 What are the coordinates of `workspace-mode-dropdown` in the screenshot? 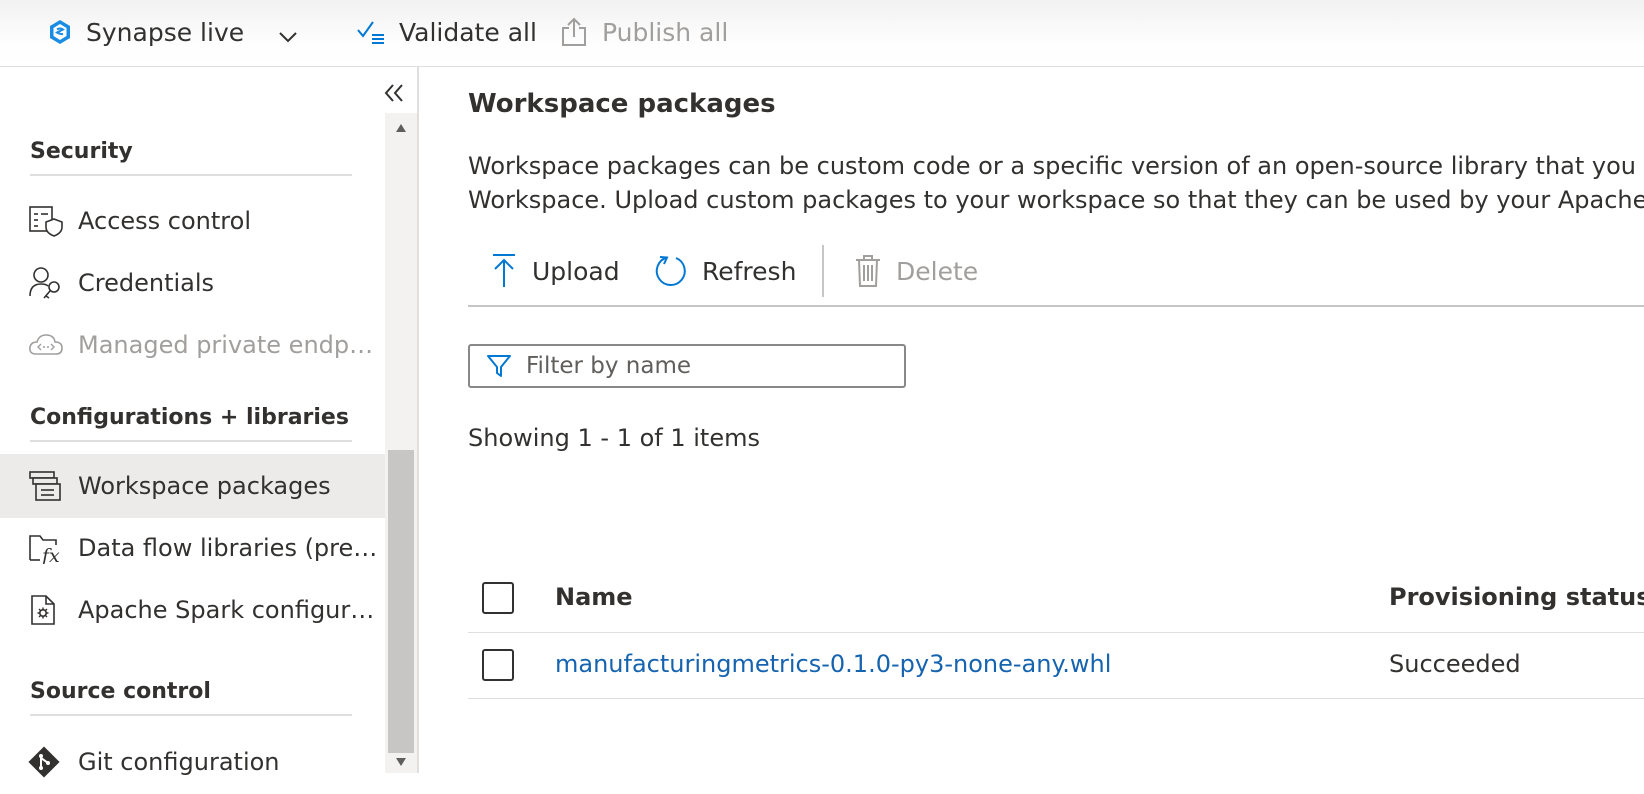 It's located at (288, 37).